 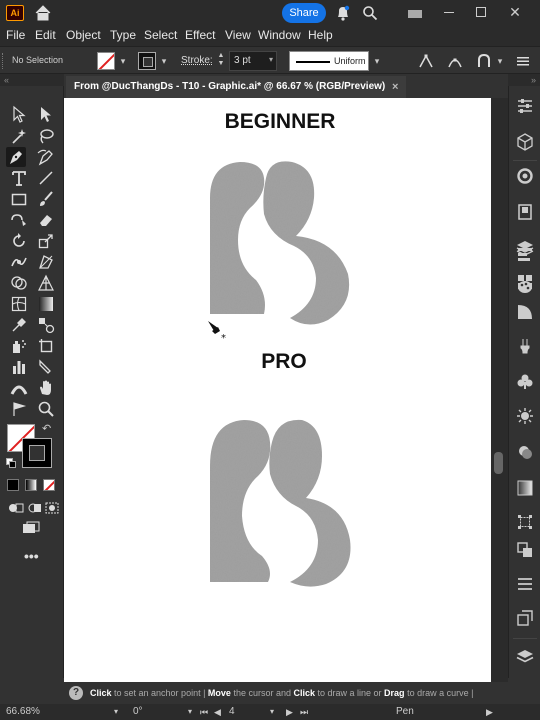 I want to click on pen-tool-icon, so click(x=16, y=157).